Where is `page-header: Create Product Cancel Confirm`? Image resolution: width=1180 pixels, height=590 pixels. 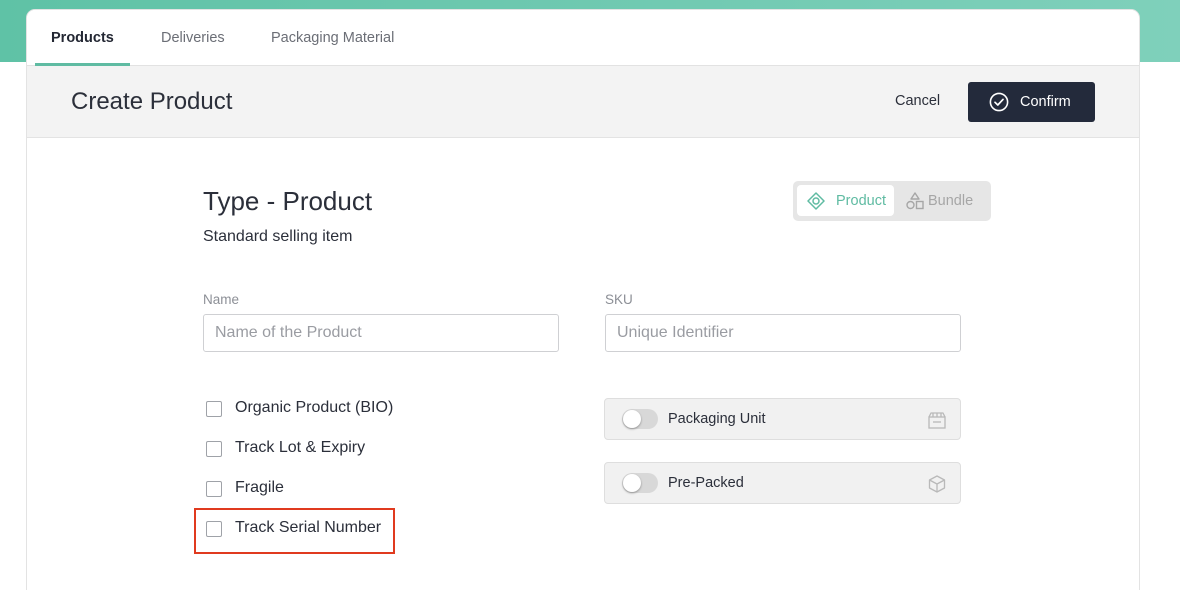
page-header: Create Product Cancel Confirm is located at coordinates (583, 102).